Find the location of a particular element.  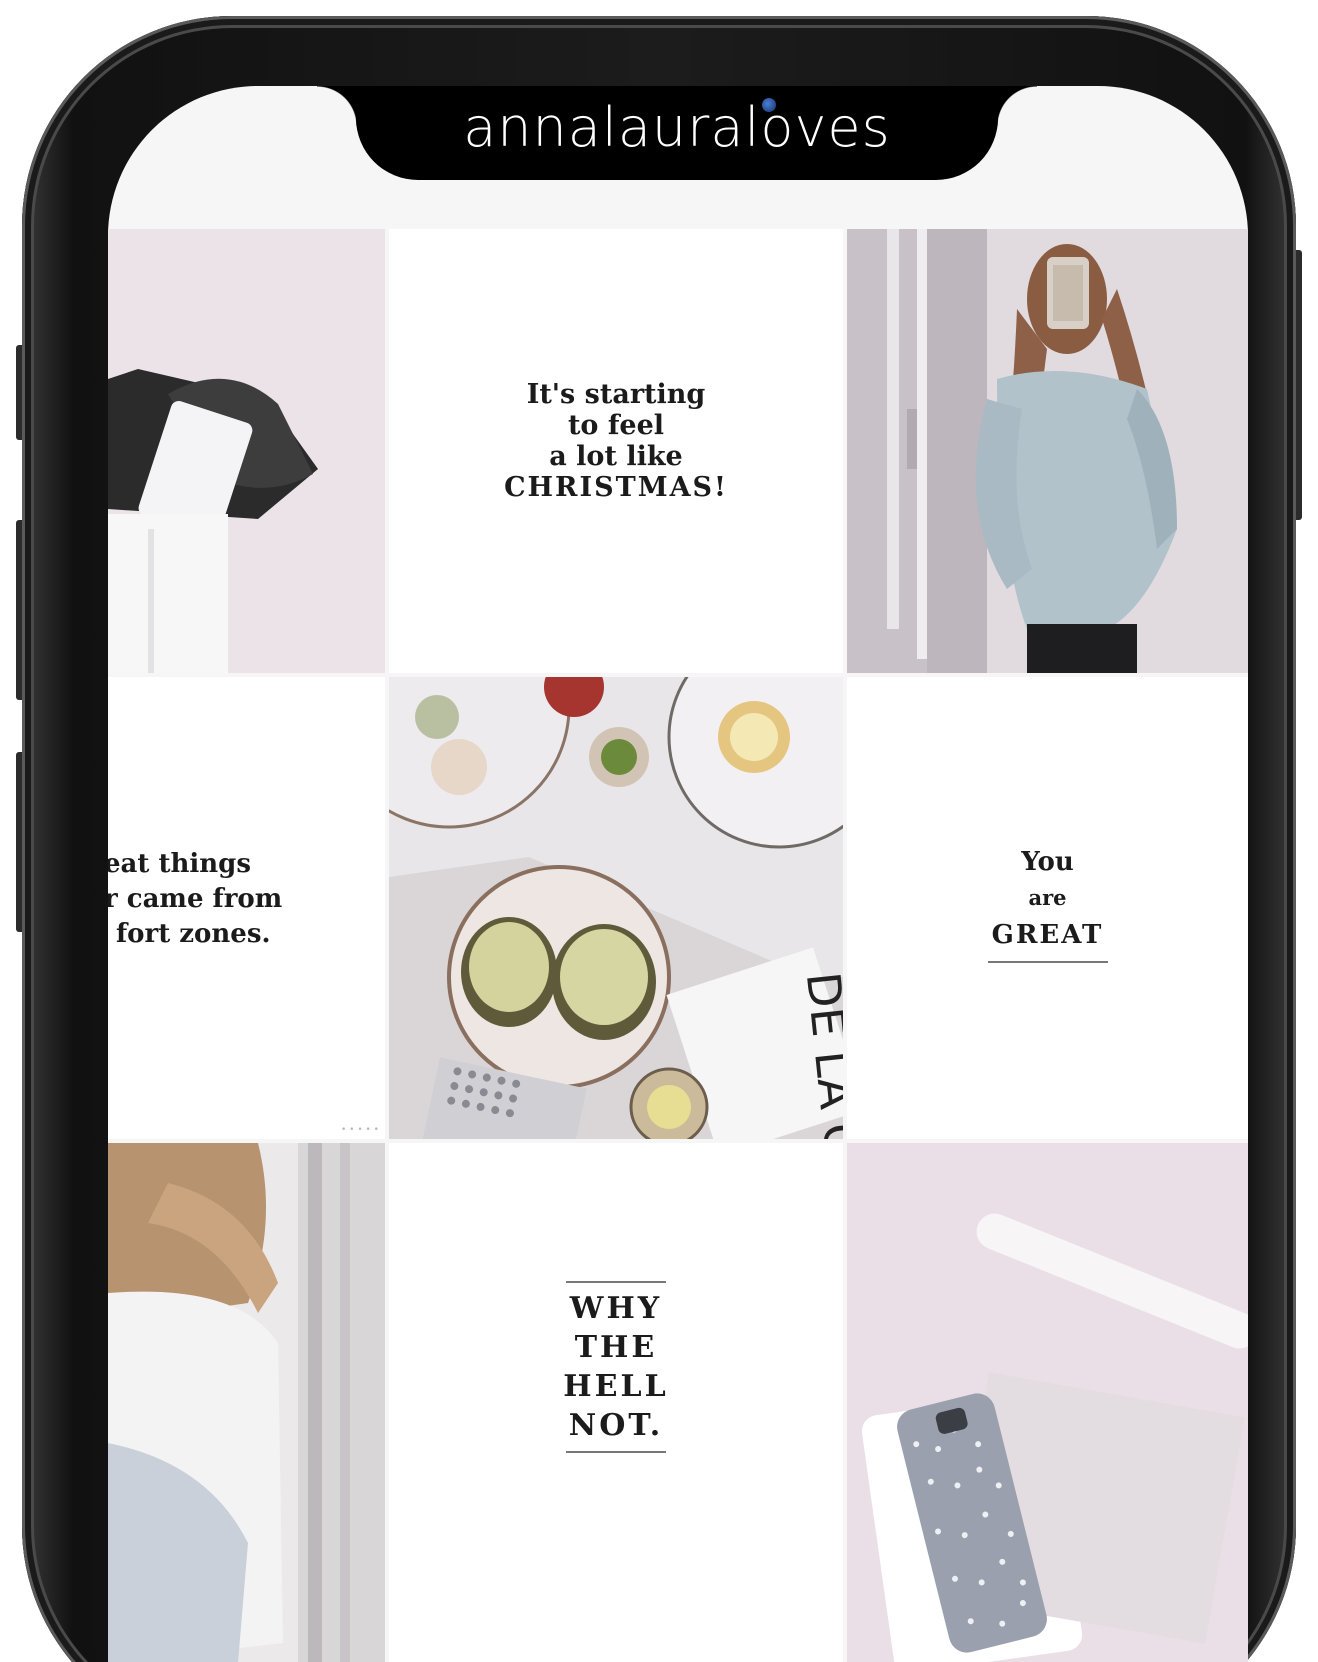

grid-post-mirror-selfie is located at coordinates (1047, 451).